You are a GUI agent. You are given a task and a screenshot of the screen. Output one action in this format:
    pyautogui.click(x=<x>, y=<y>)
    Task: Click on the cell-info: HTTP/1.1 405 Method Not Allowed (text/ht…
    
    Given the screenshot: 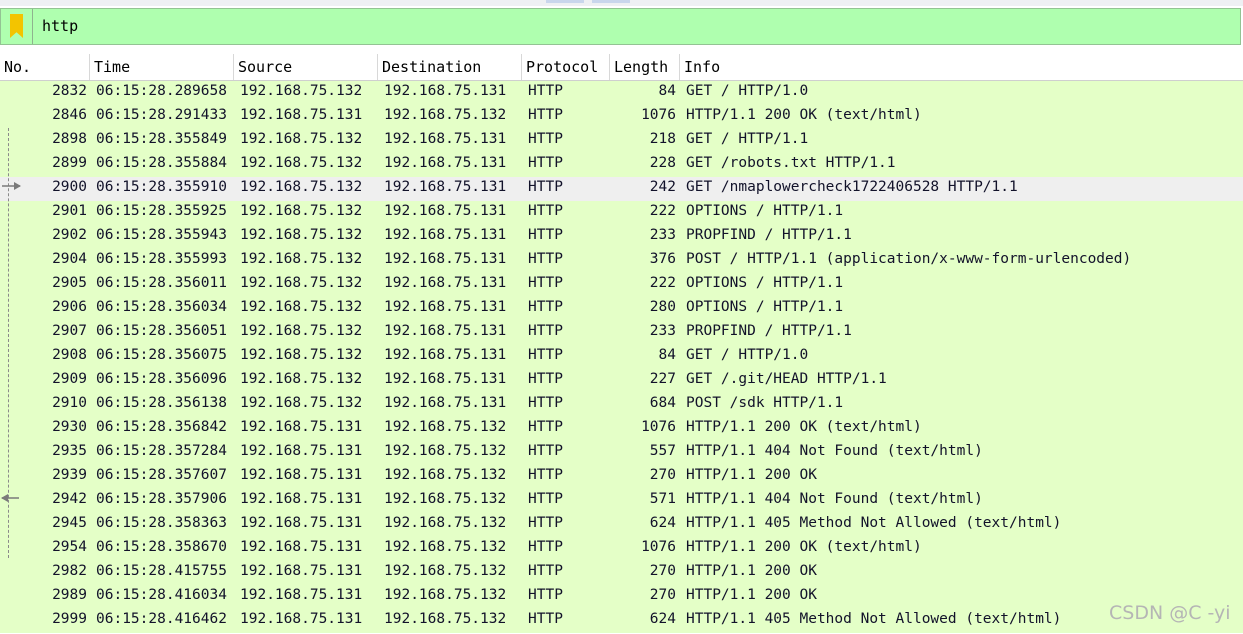 What is the action you would take?
    pyautogui.click(x=874, y=523)
    